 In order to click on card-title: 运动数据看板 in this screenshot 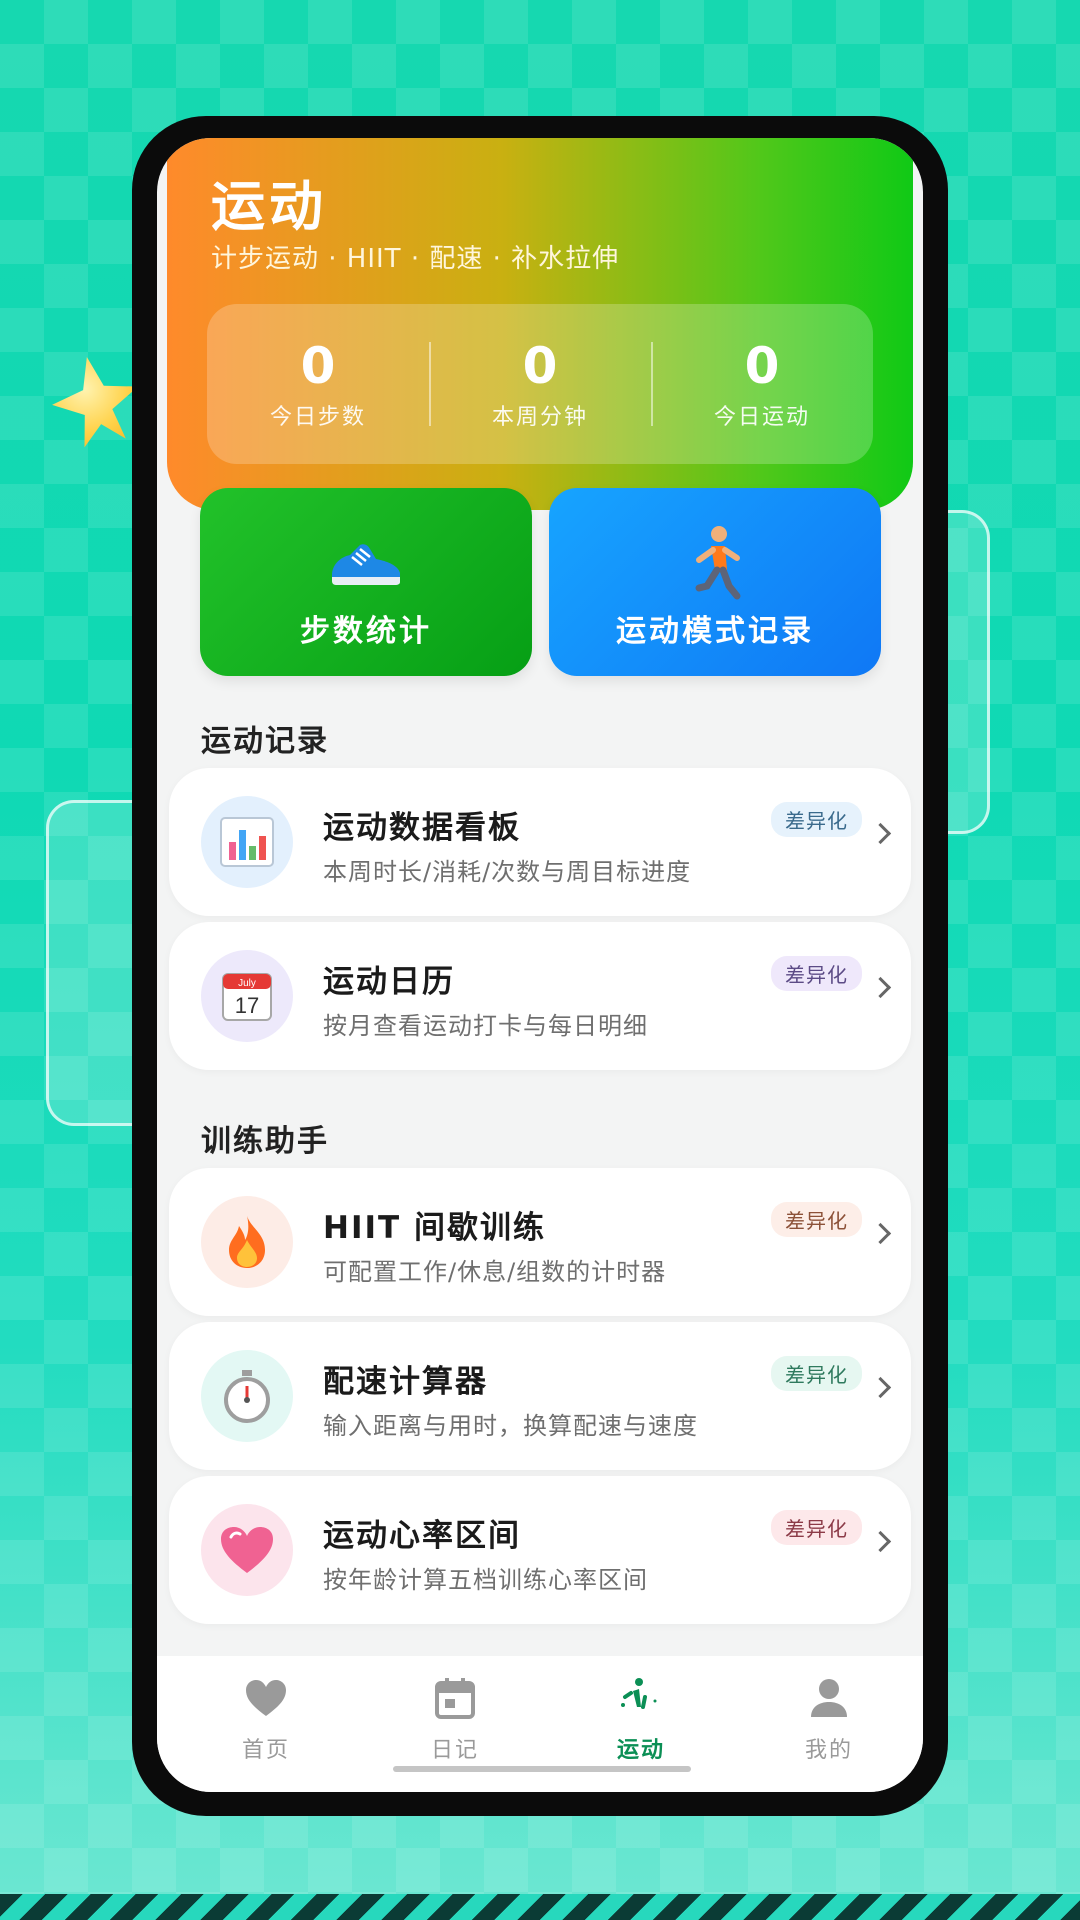, I will do `click(422, 828)`.